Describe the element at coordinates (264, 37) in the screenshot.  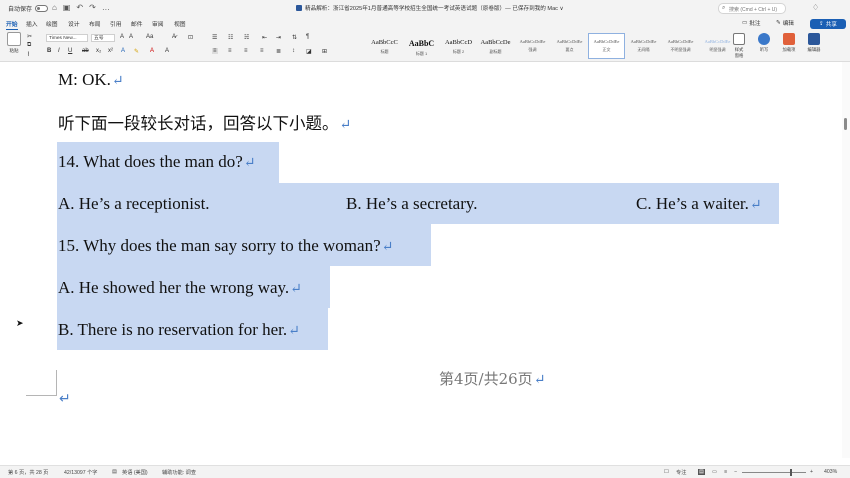
I see `decrease-indent-icon: ⇤` at that location.